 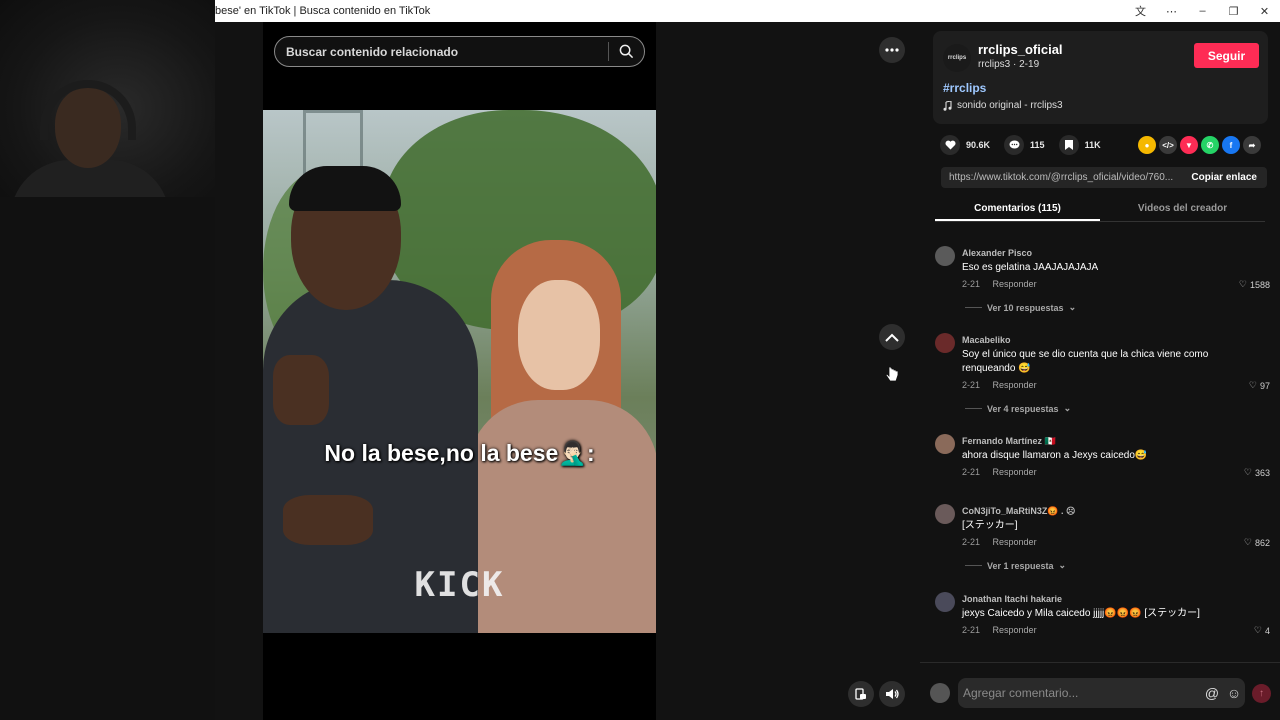 I want to click on mention-icon: @, so click(x=1212, y=693).